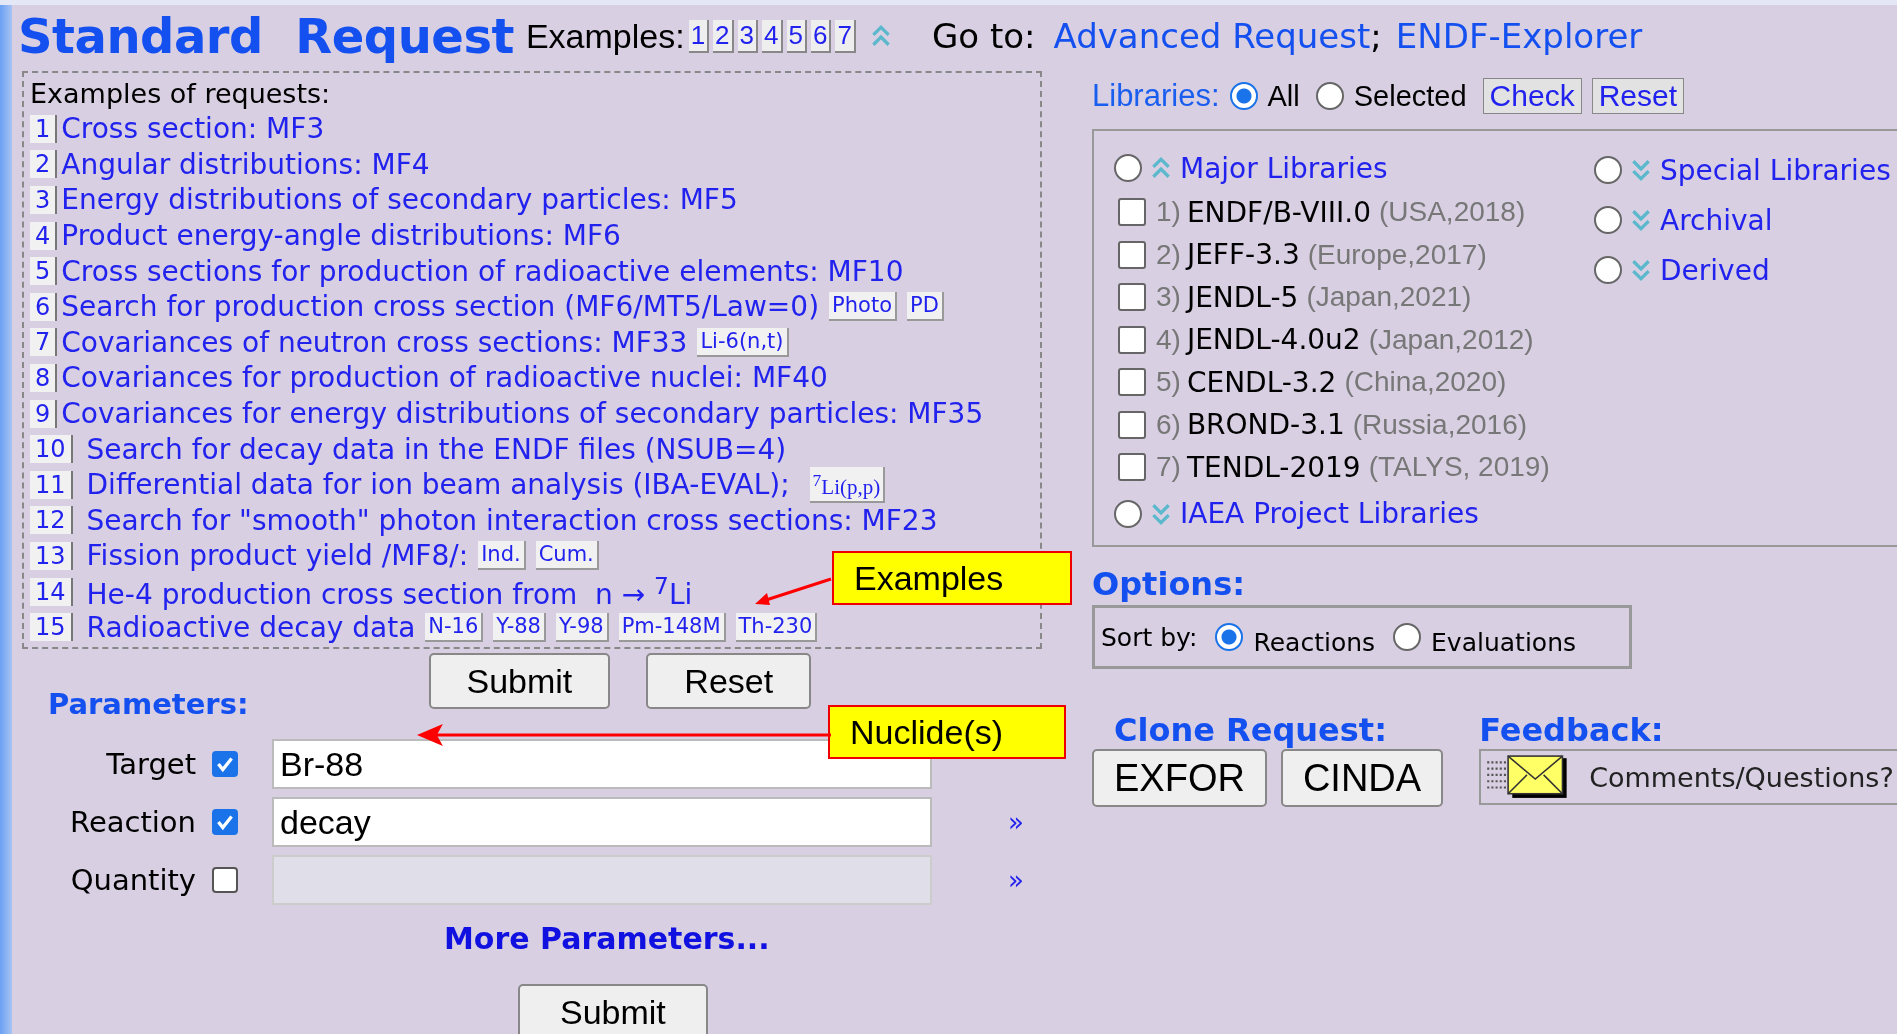 The height and width of the screenshot is (1034, 1897). What do you see at coordinates (399, 200) in the screenshot?
I see `example-link: Energy distributions of secondary particles: MF5` at bounding box center [399, 200].